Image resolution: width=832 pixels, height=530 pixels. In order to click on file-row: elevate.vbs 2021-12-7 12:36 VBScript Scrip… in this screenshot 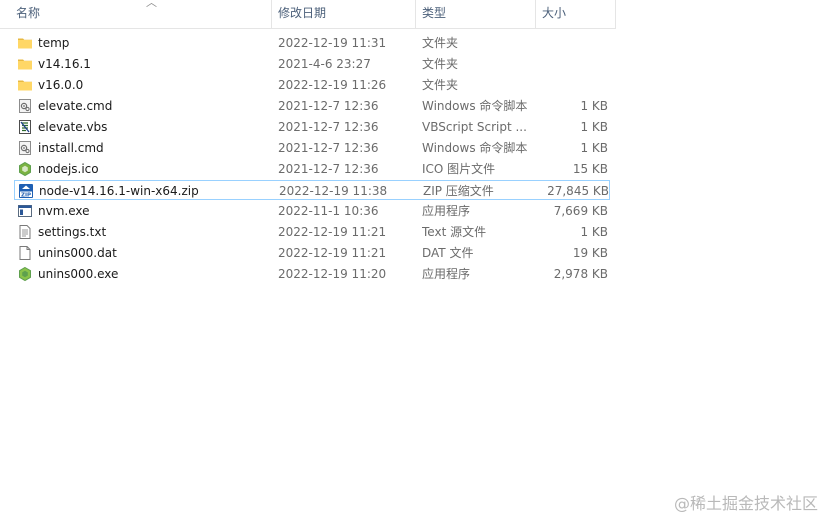, I will do `click(312, 127)`.